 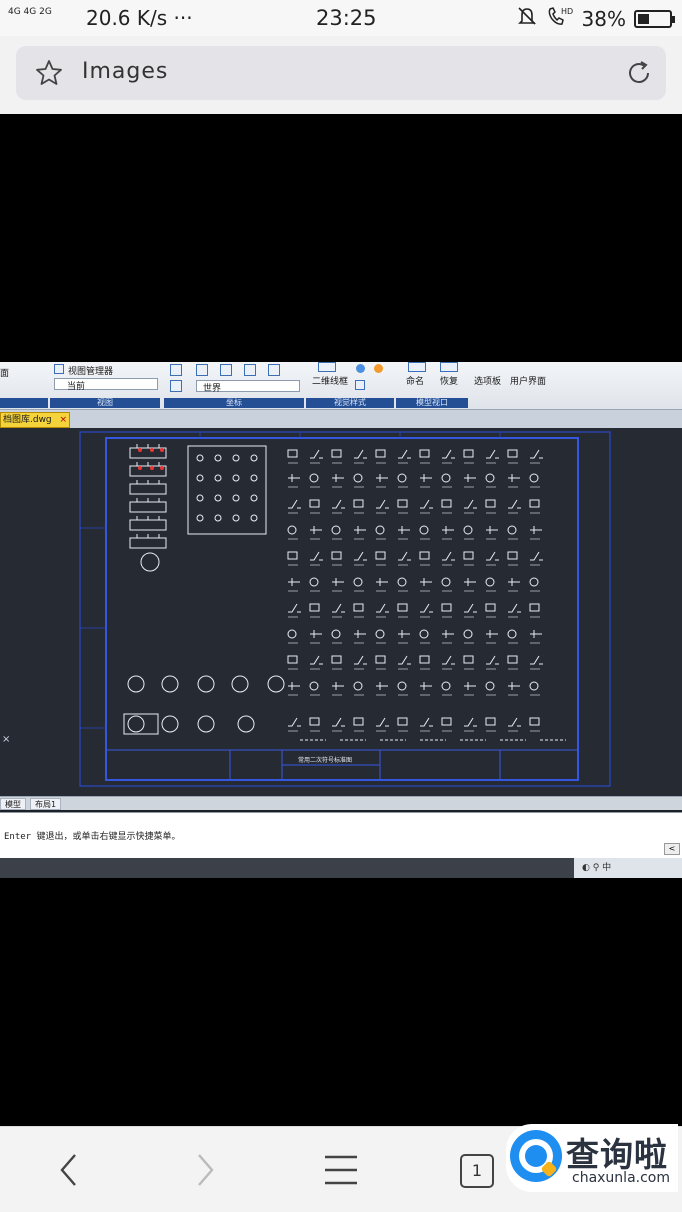 I want to click on shade-sphere-orange-icon, so click(x=378, y=368).